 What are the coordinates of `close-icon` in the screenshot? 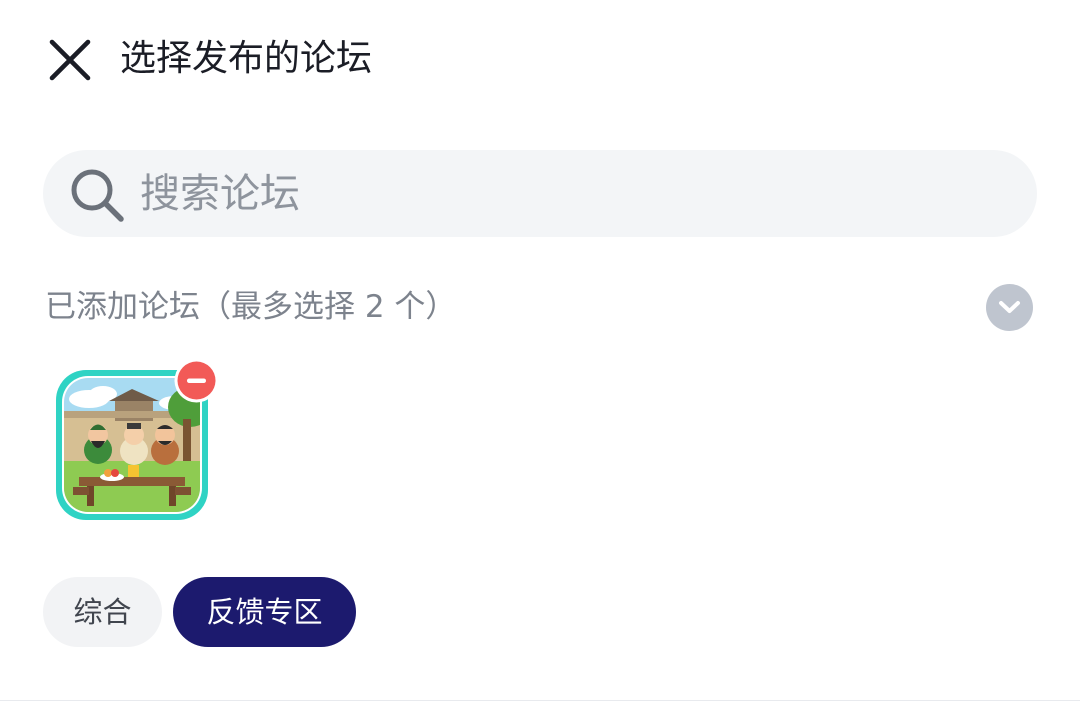 It's located at (70, 60).